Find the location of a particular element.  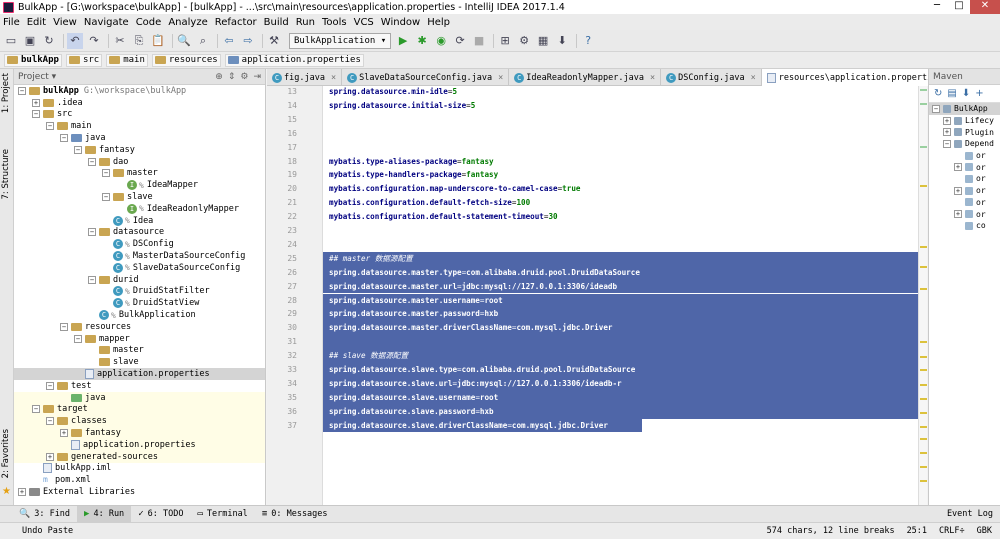

maven-item: − Depend is located at coordinates (964, 144).